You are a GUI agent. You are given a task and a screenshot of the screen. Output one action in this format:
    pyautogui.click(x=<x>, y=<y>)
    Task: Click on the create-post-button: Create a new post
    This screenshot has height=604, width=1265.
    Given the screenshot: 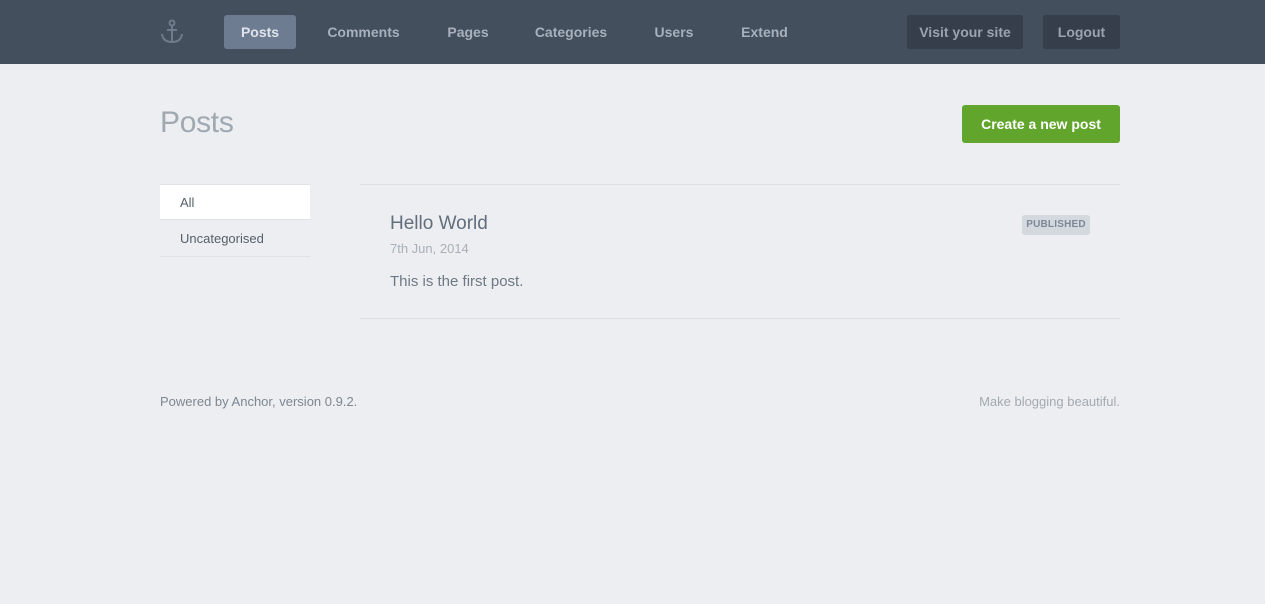 What is the action you would take?
    pyautogui.click(x=1041, y=124)
    